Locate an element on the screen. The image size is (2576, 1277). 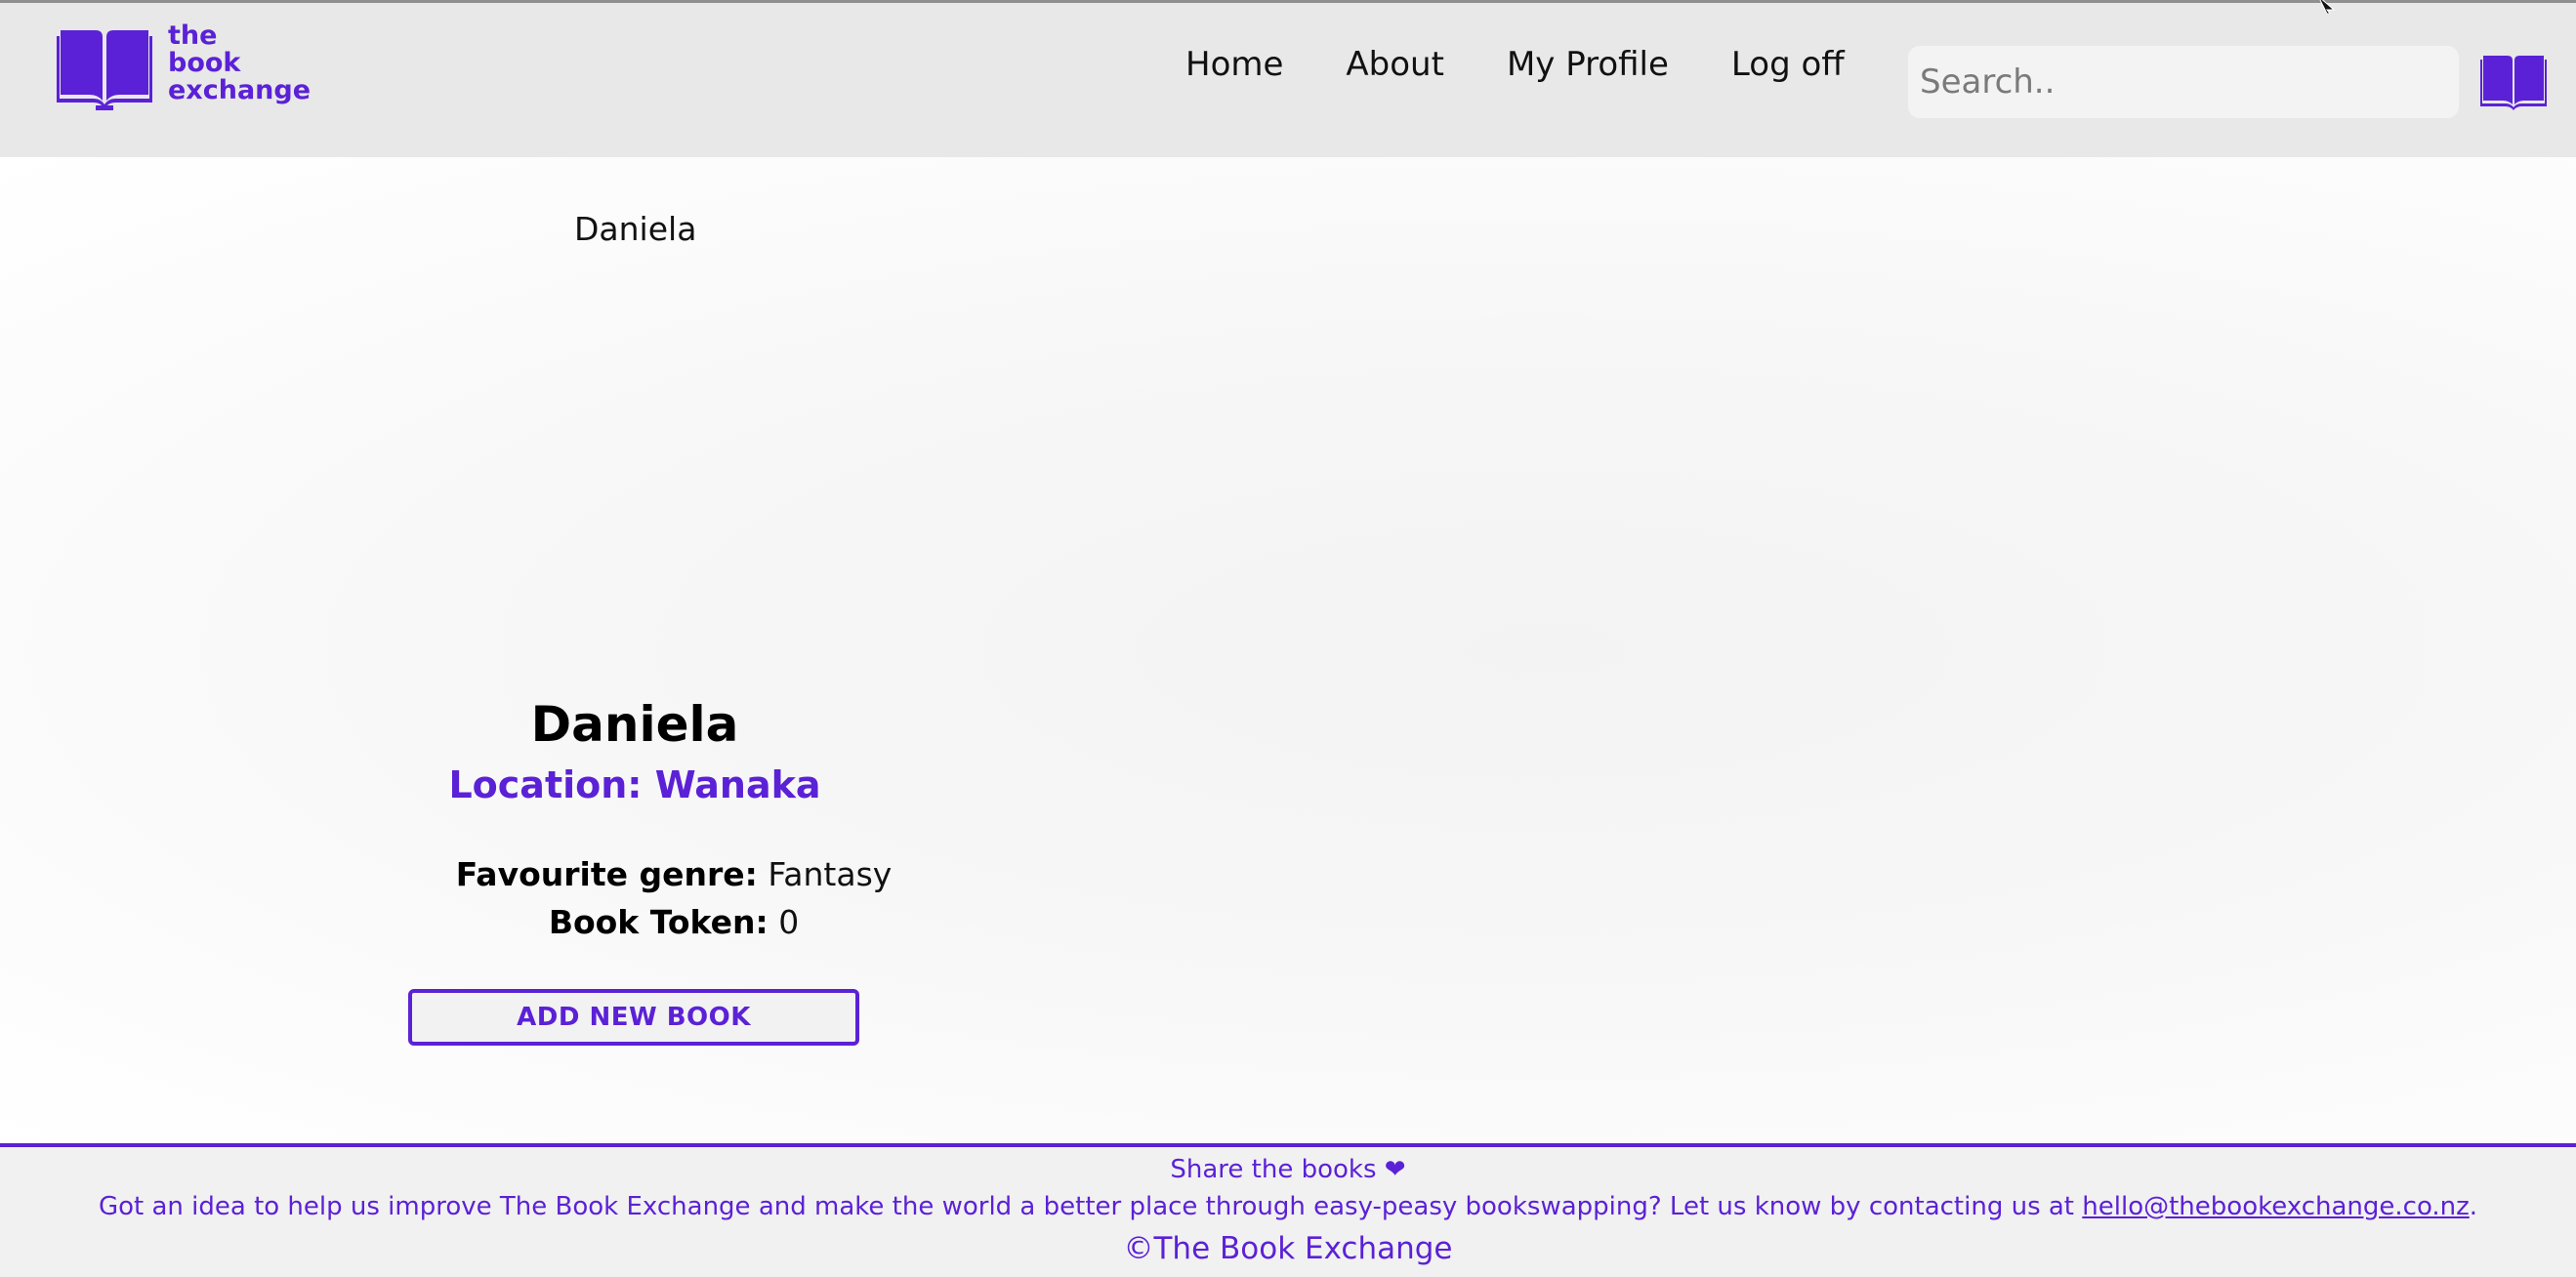
location-value: Wanaka is located at coordinates (737, 785).